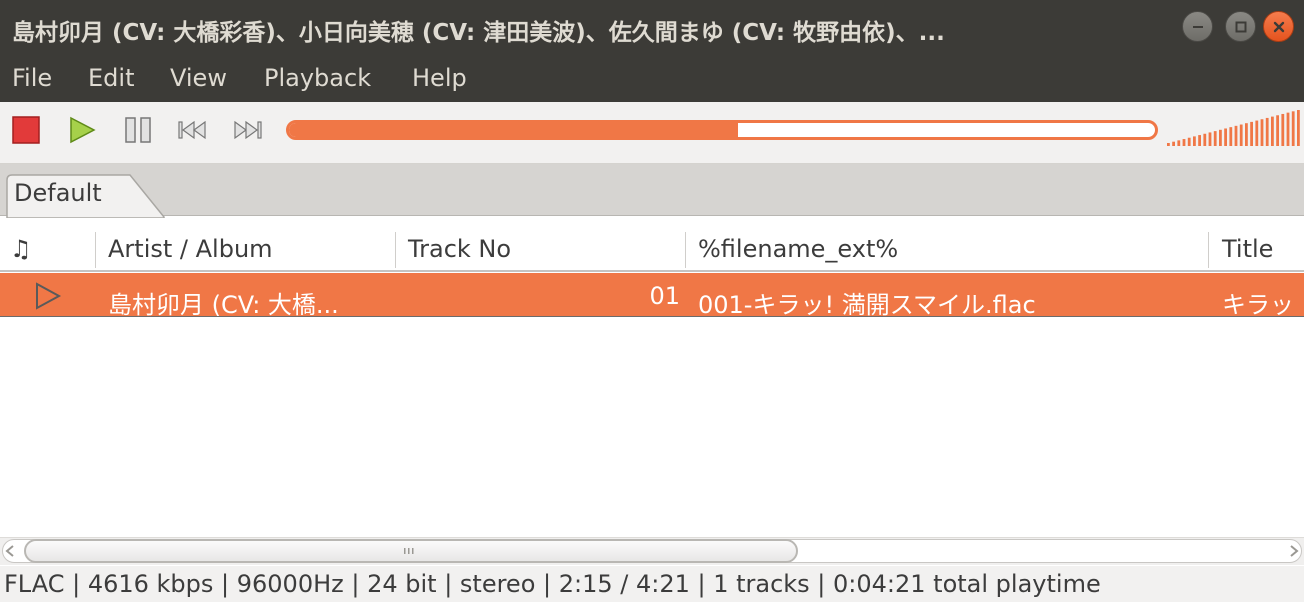 This screenshot has height=602, width=1304. What do you see at coordinates (798, 249) in the screenshot?
I see `column-filename: %filename_ext%` at bounding box center [798, 249].